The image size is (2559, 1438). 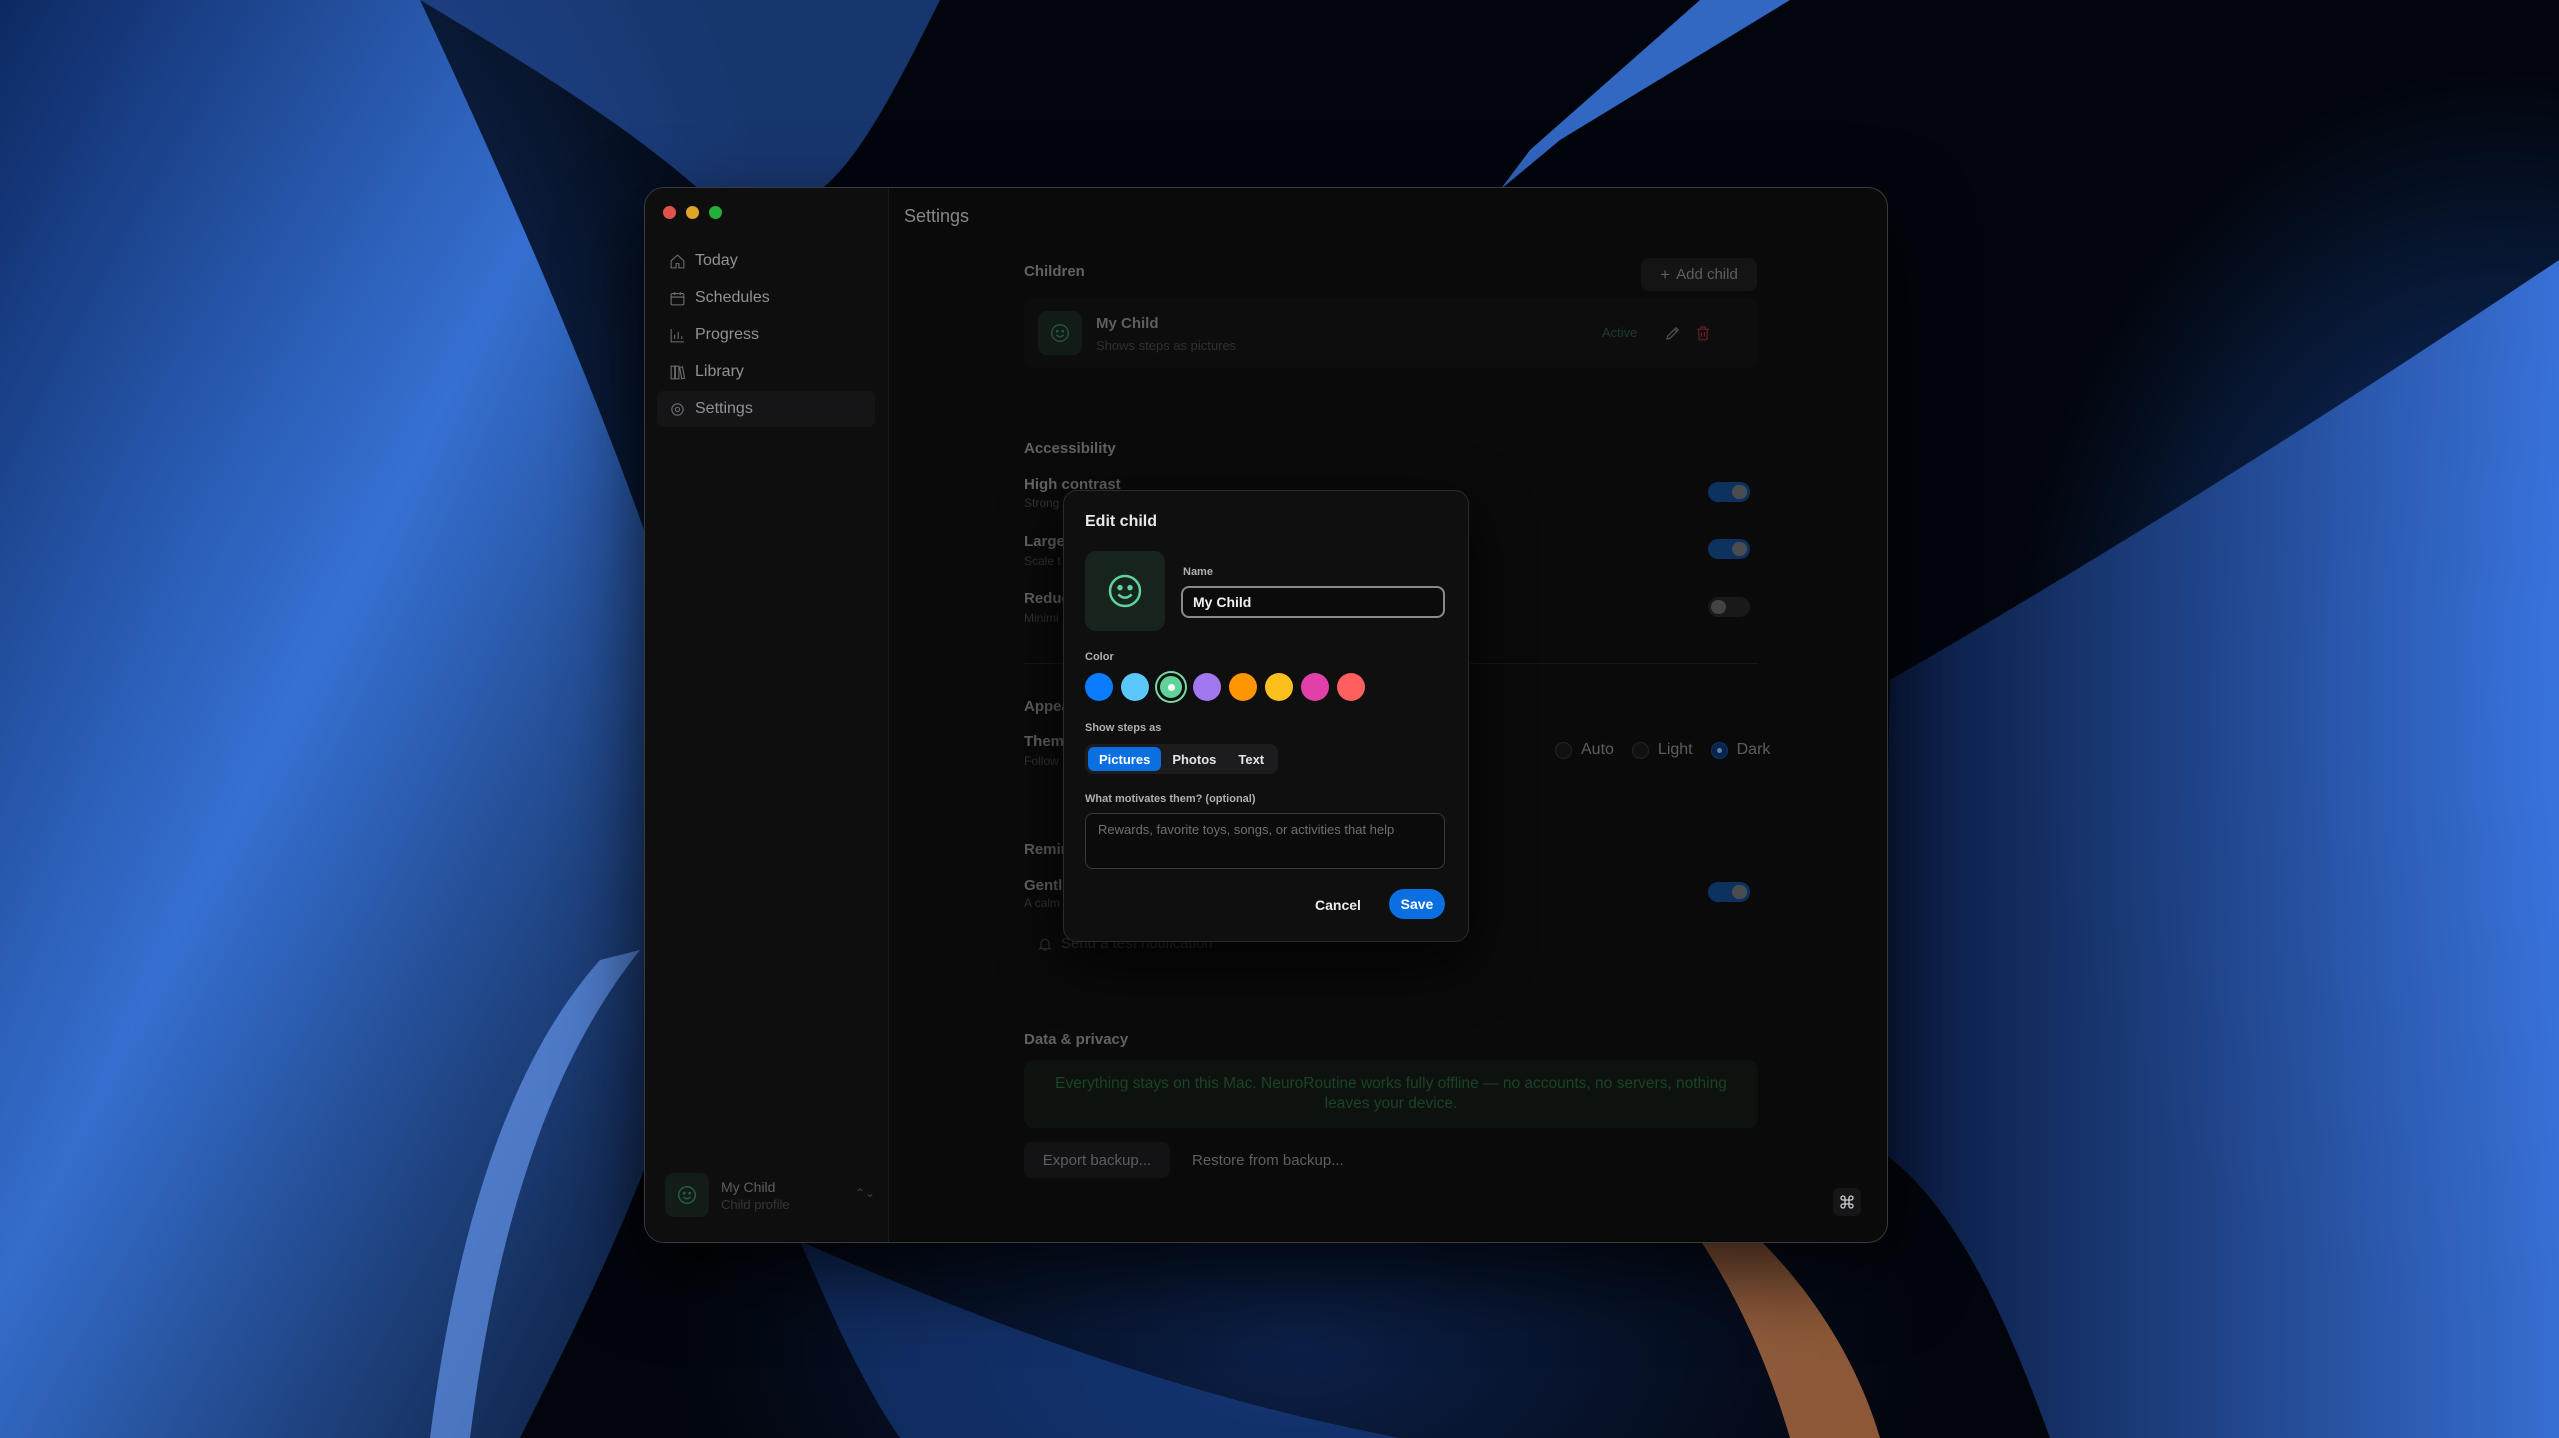 What do you see at coordinates (1313, 602) in the screenshot?
I see `name-field` at bounding box center [1313, 602].